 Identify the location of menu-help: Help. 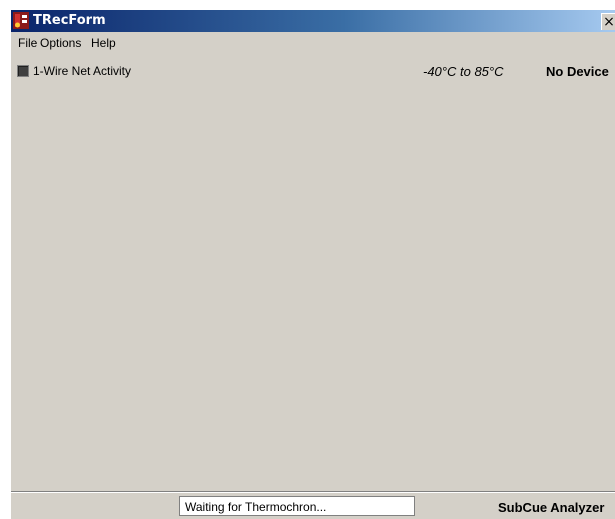
(103, 43).